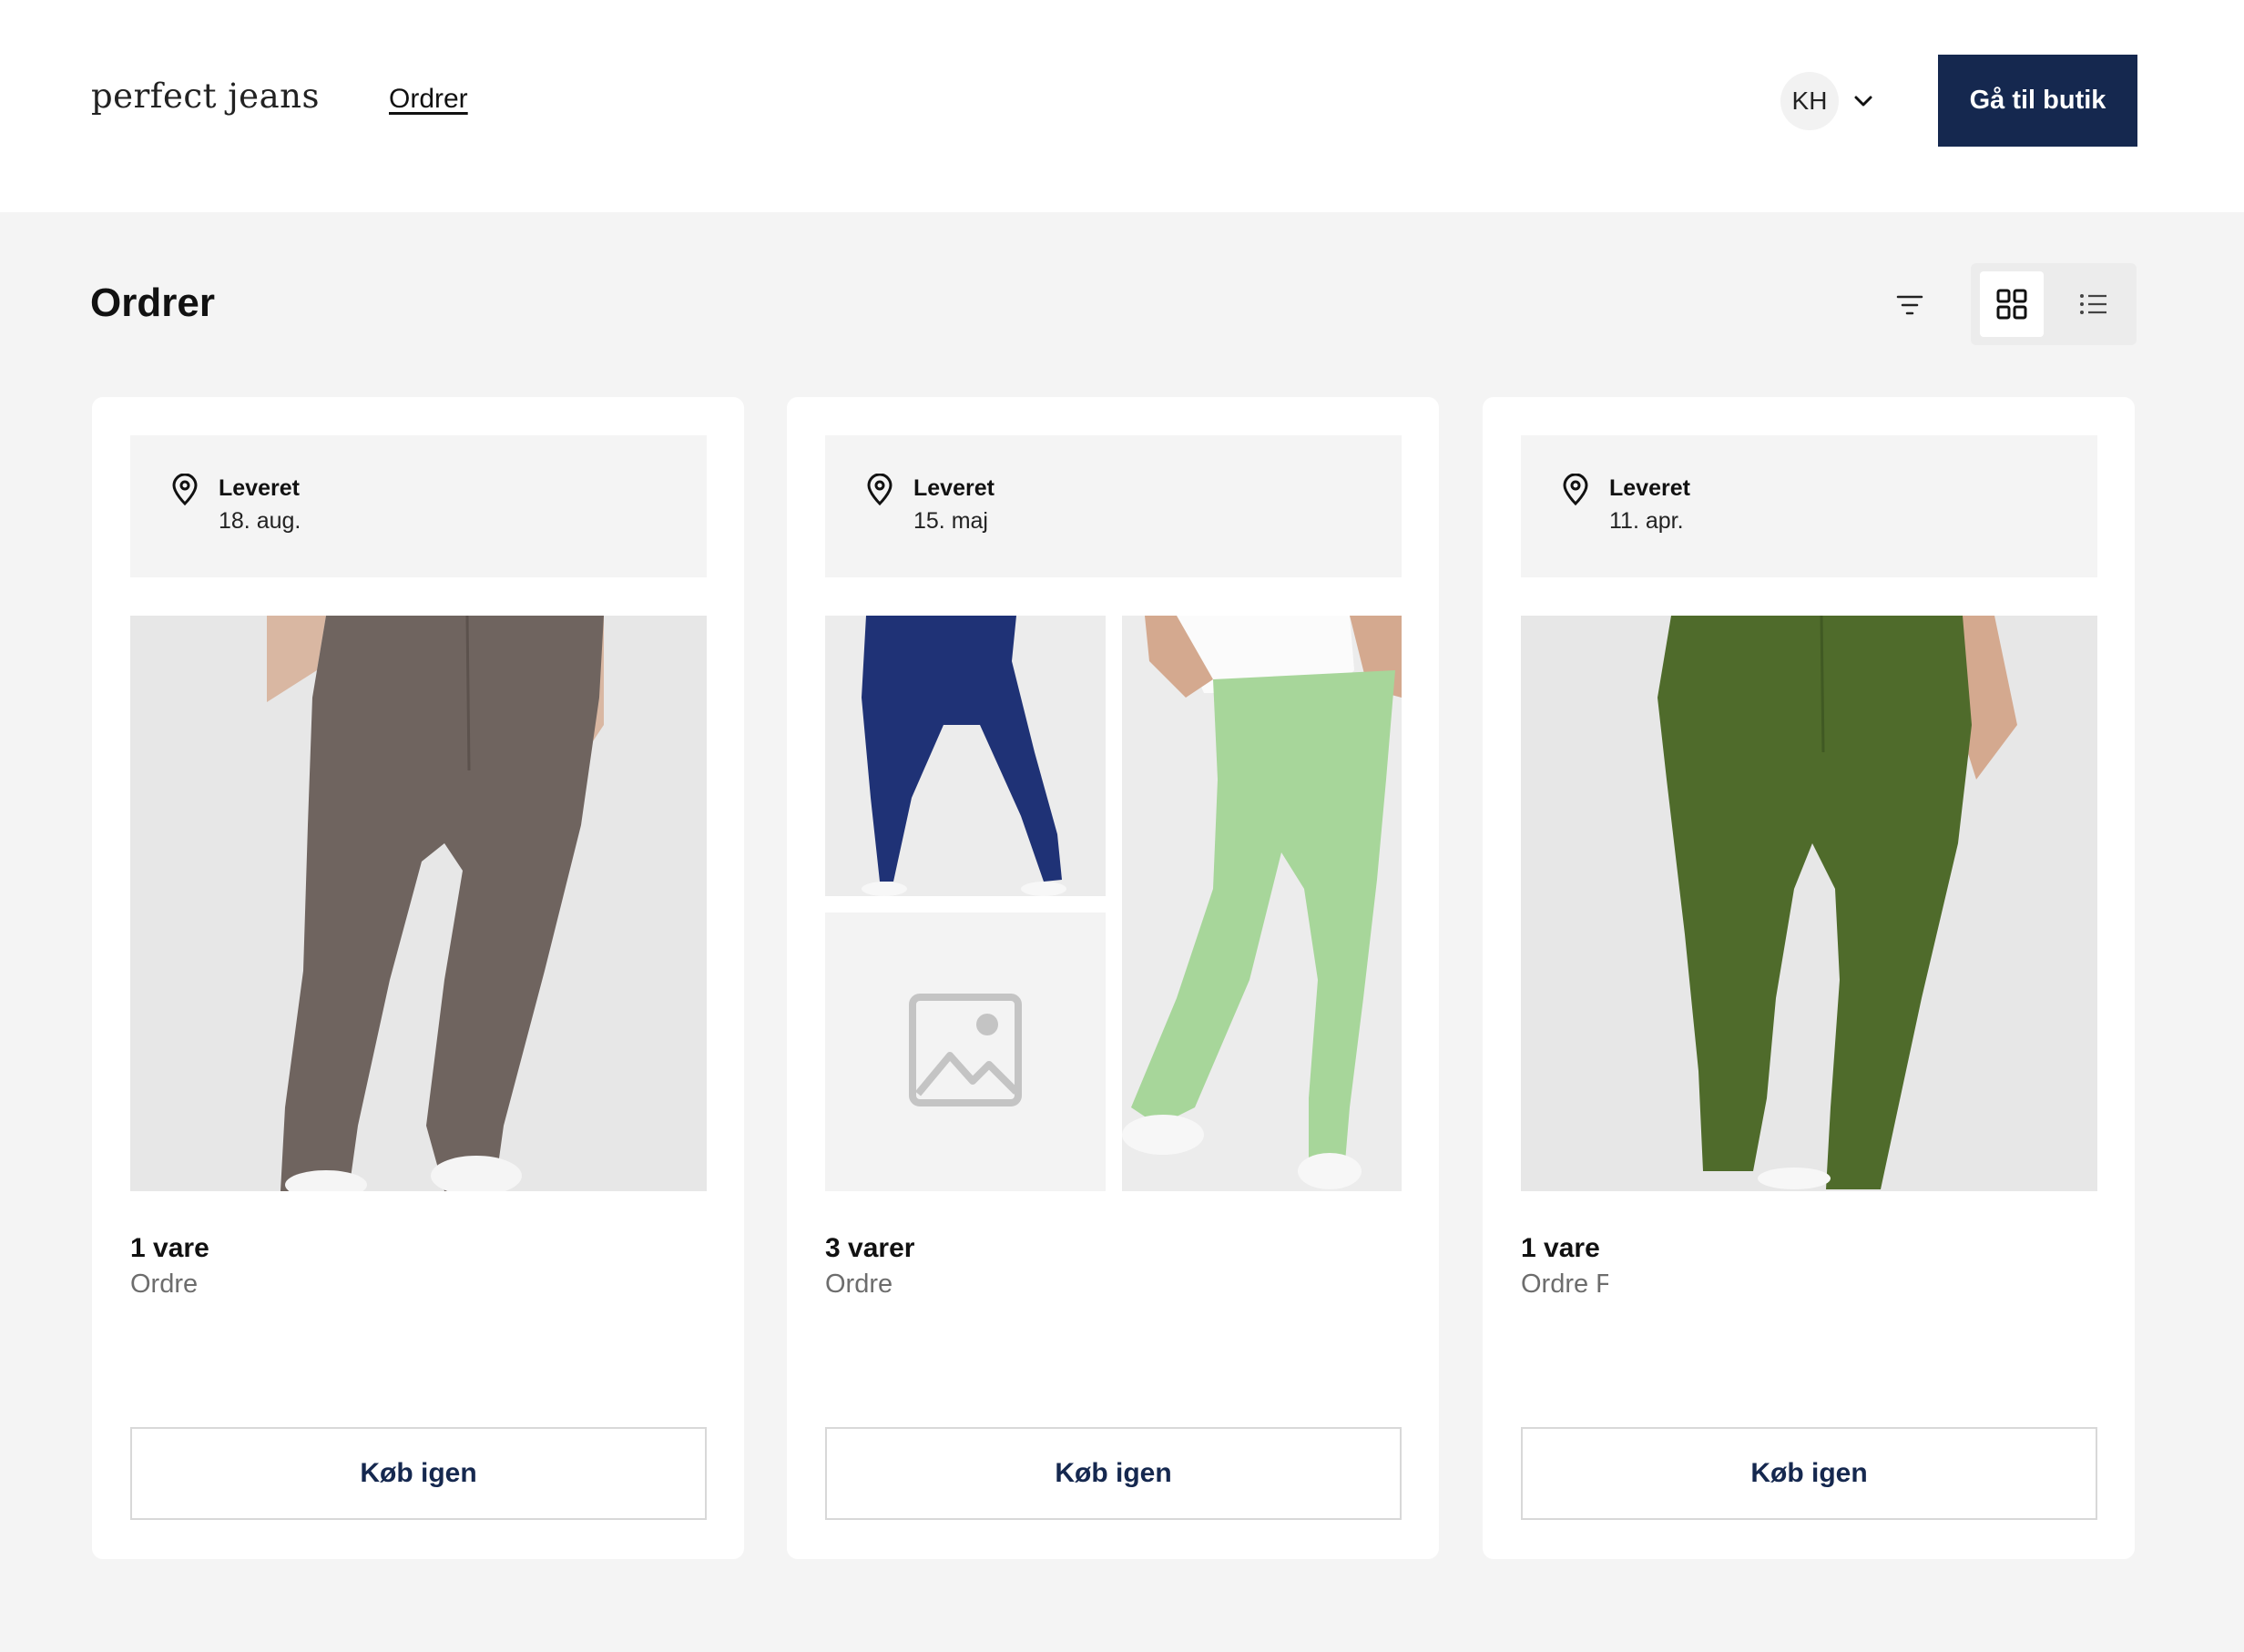 The image size is (2244, 1652). What do you see at coordinates (2038, 101) in the screenshot?
I see `go-to-store-button: Gå til butik` at bounding box center [2038, 101].